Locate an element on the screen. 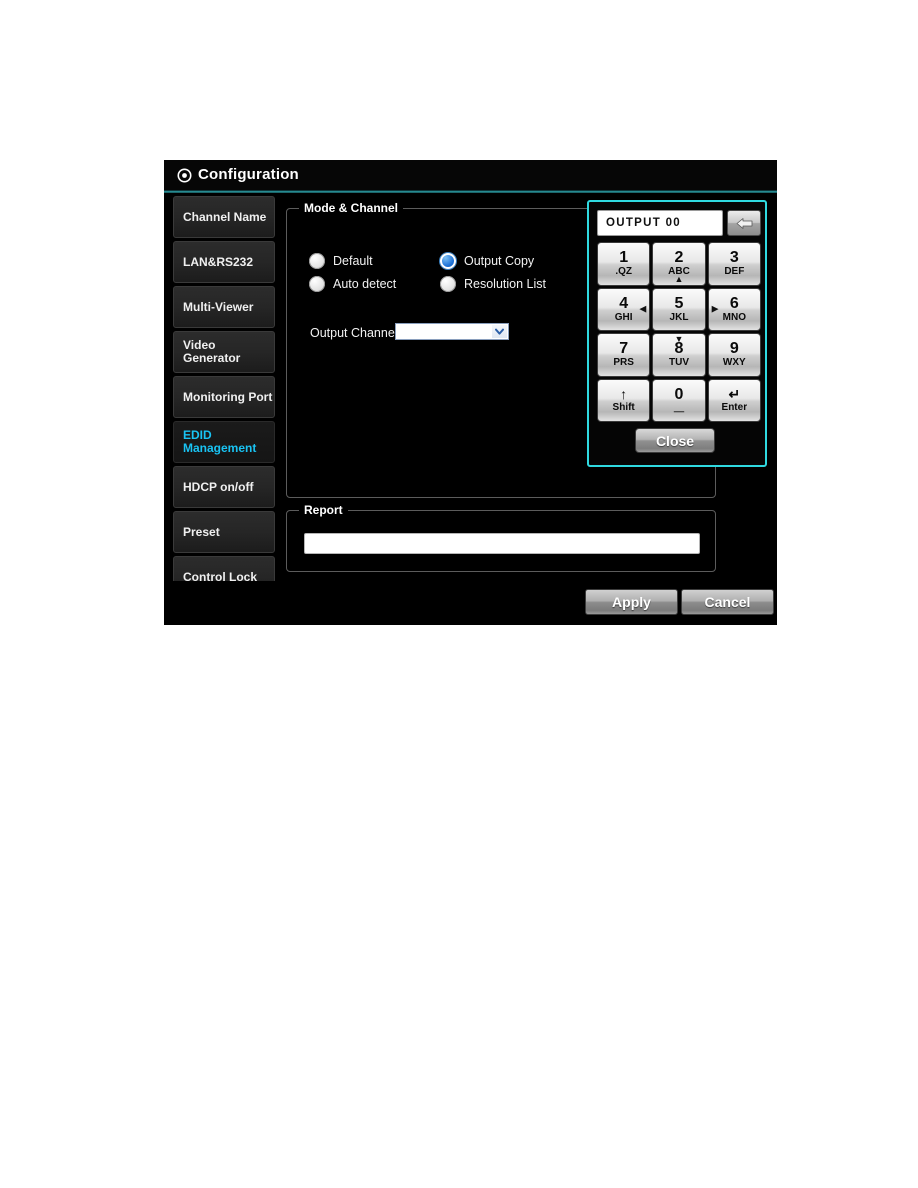 The image size is (918, 1188). window-title-bar: Configuration ON OF is located at coordinates (470, 175).